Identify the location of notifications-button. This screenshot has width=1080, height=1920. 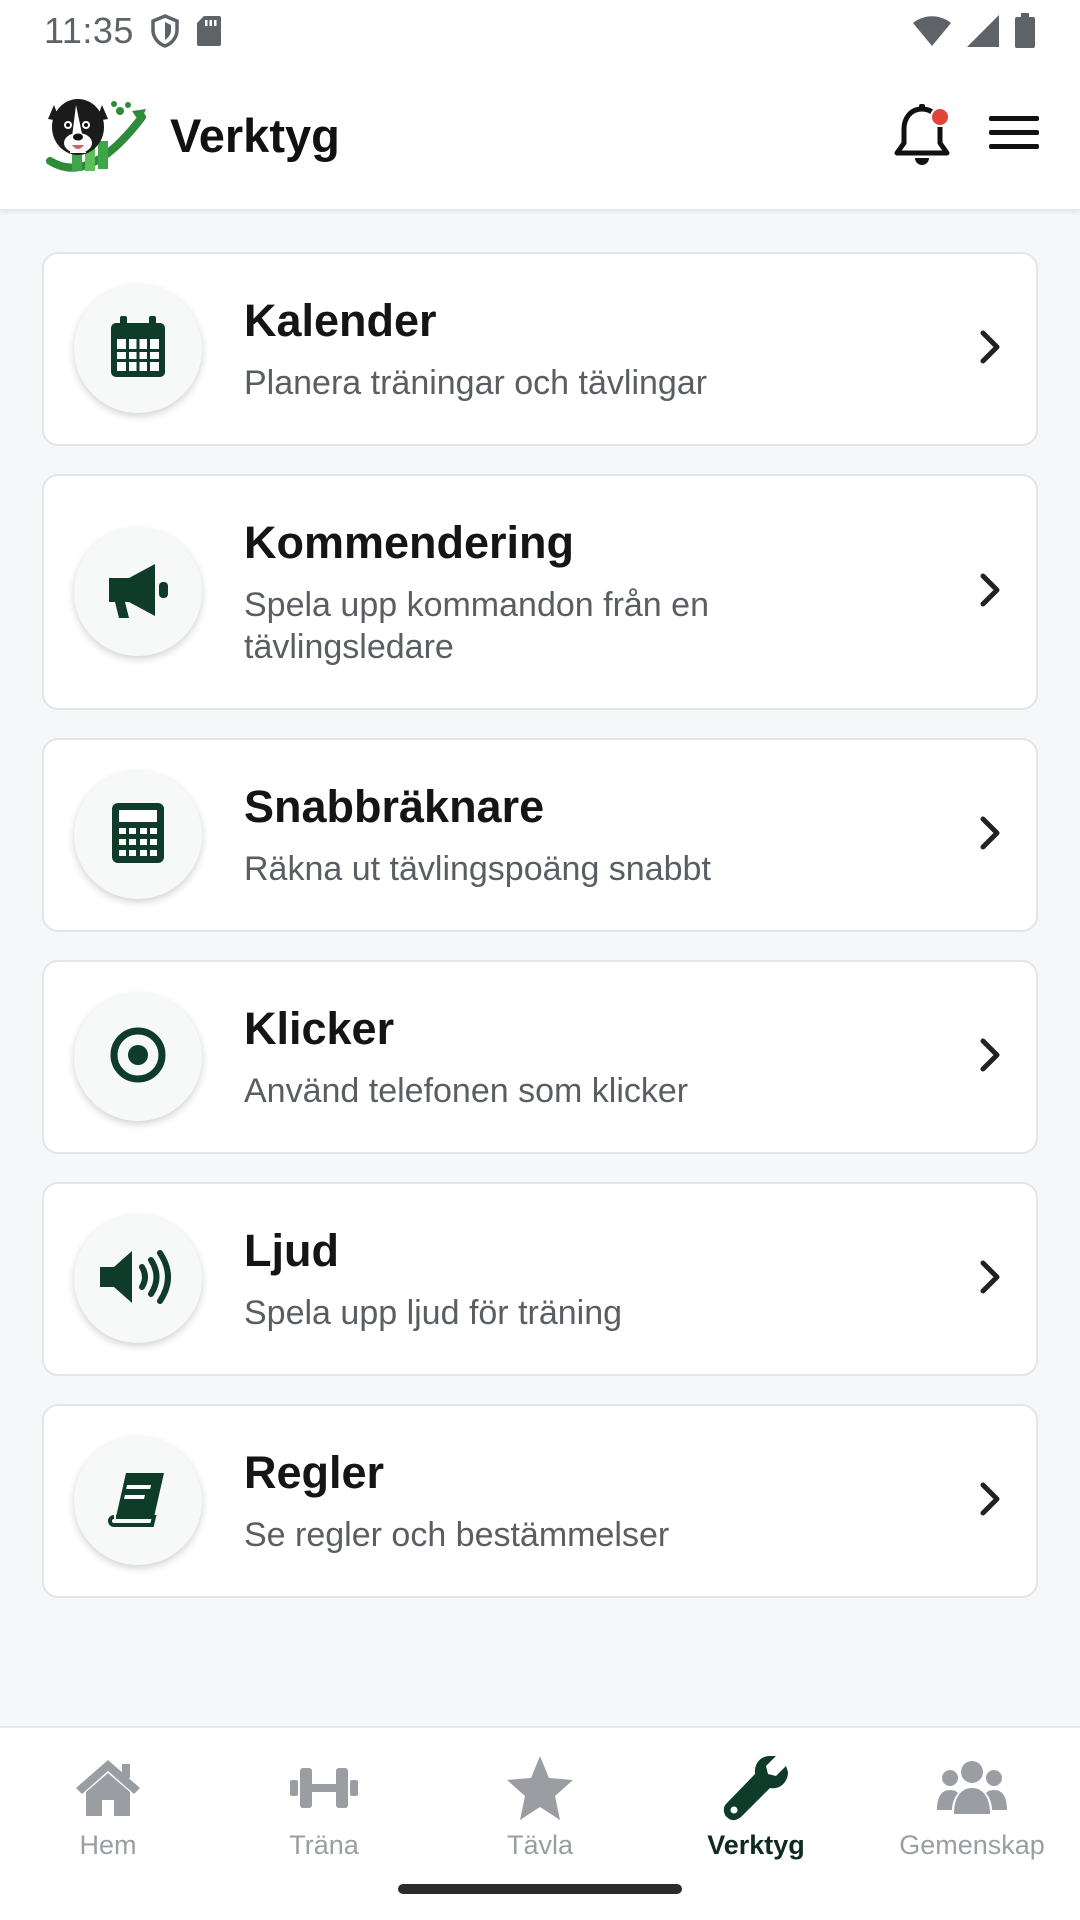
(922, 136).